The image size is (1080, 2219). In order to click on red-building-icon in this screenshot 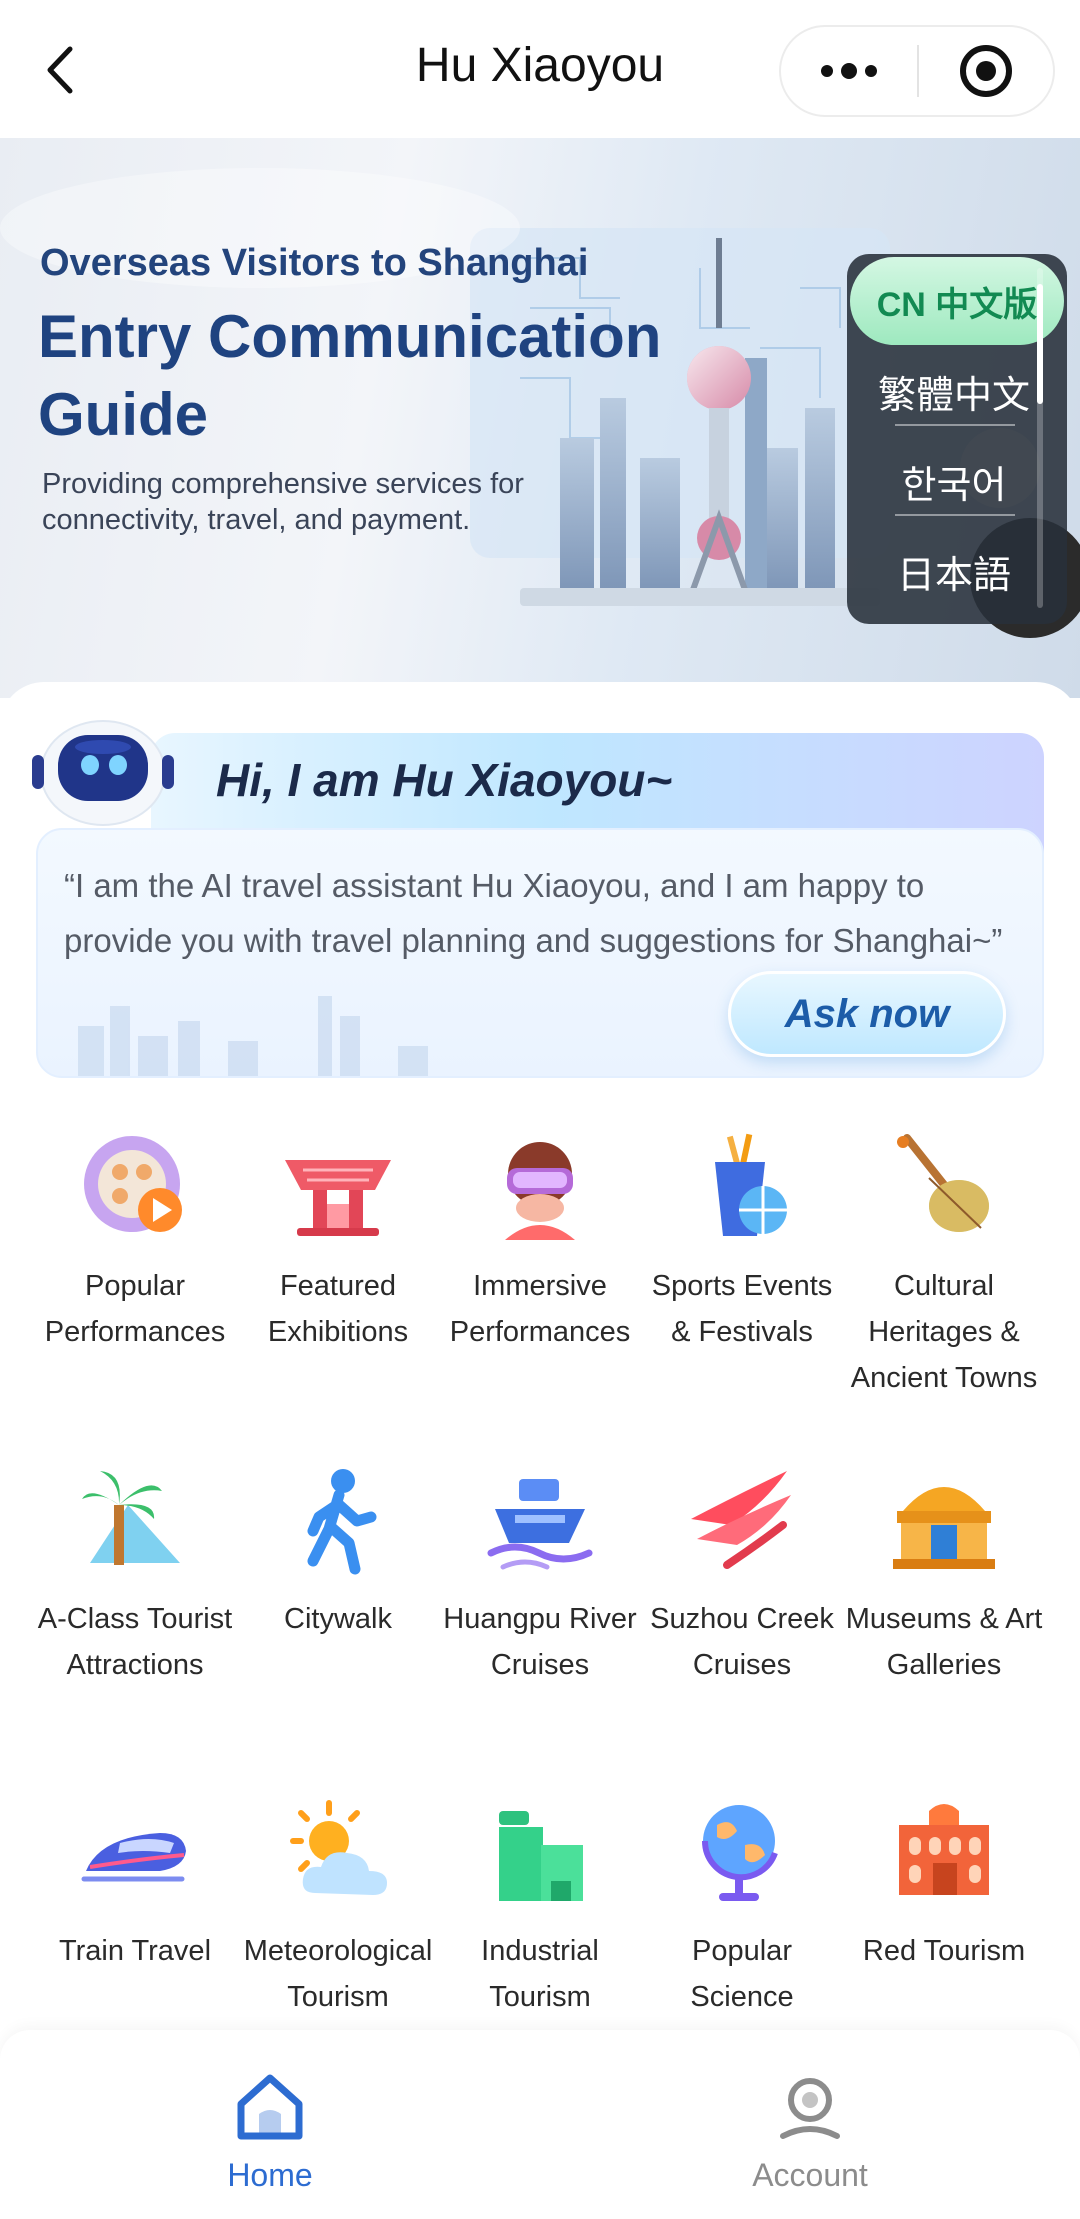, I will do `click(944, 1849)`.